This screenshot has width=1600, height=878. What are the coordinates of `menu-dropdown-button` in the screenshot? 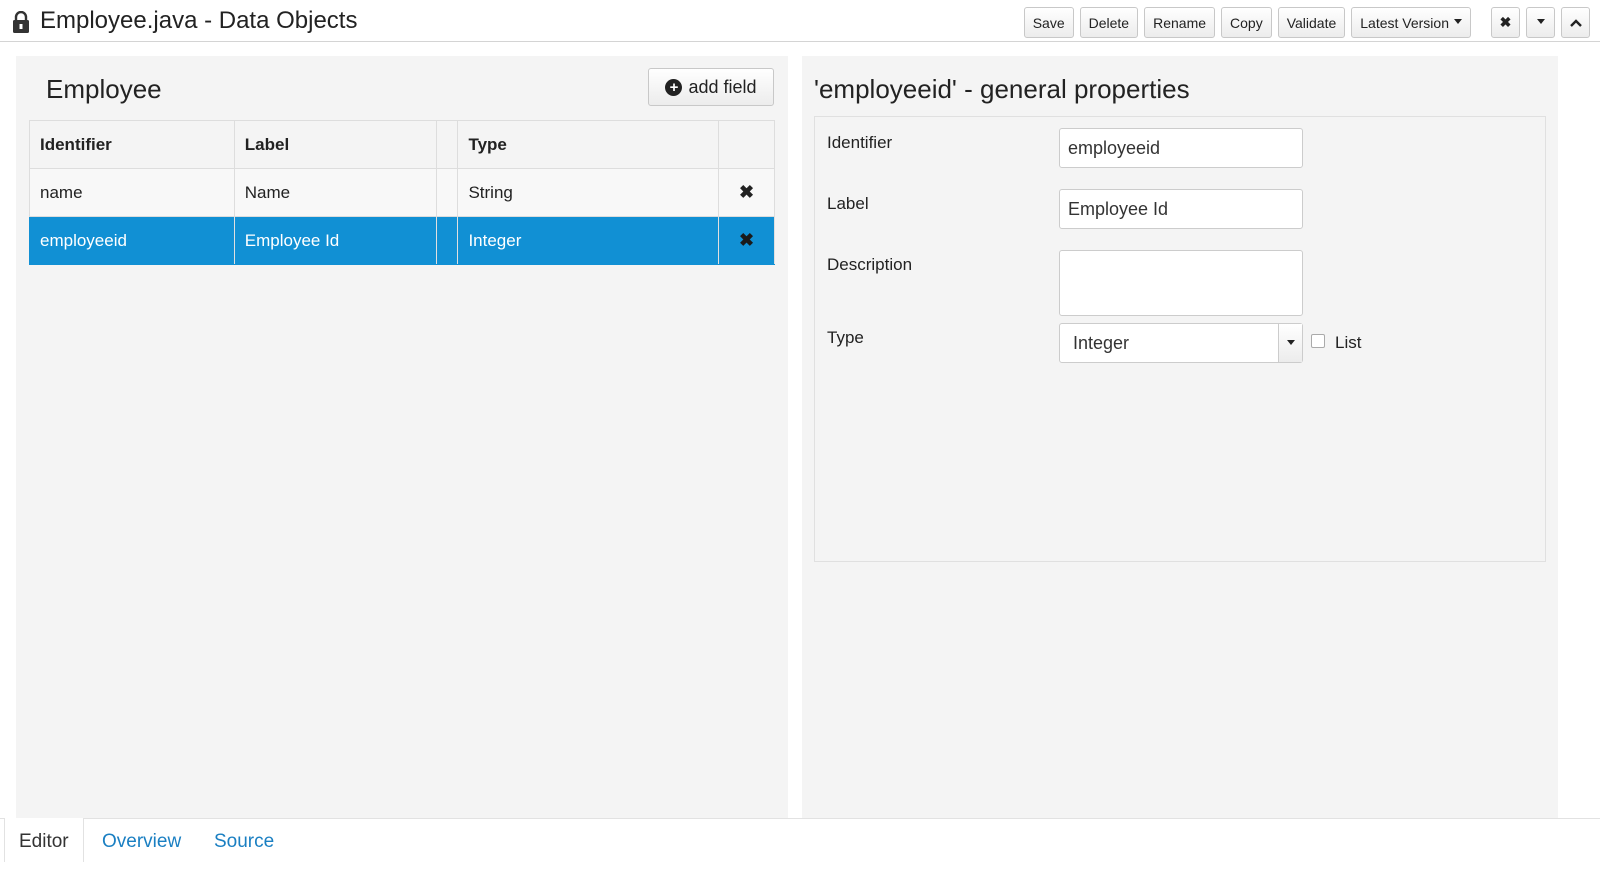 It's located at (1540, 22).